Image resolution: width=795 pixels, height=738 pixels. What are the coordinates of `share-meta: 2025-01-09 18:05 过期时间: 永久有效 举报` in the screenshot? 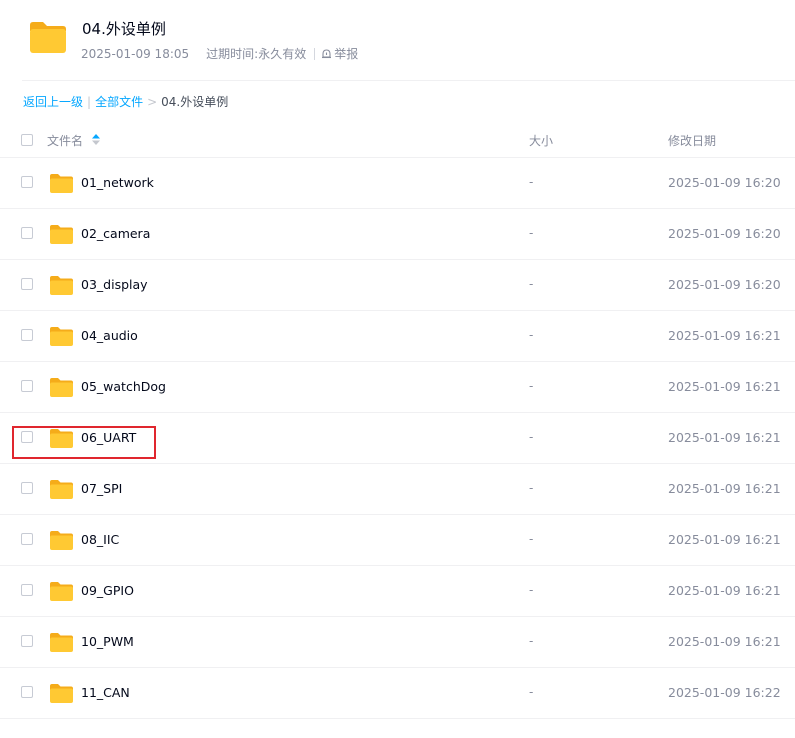 It's located at (219, 53).